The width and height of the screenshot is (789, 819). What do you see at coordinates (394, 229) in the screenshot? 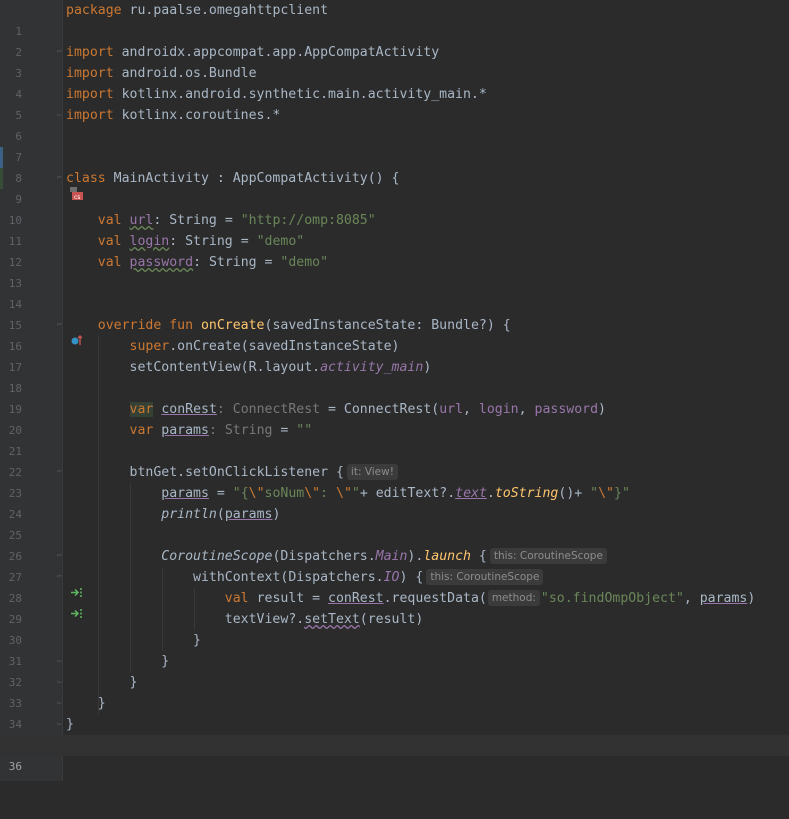
I see `code-line: 11 val url: String = "http://omp:8085"` at bounding box center [394, 229].